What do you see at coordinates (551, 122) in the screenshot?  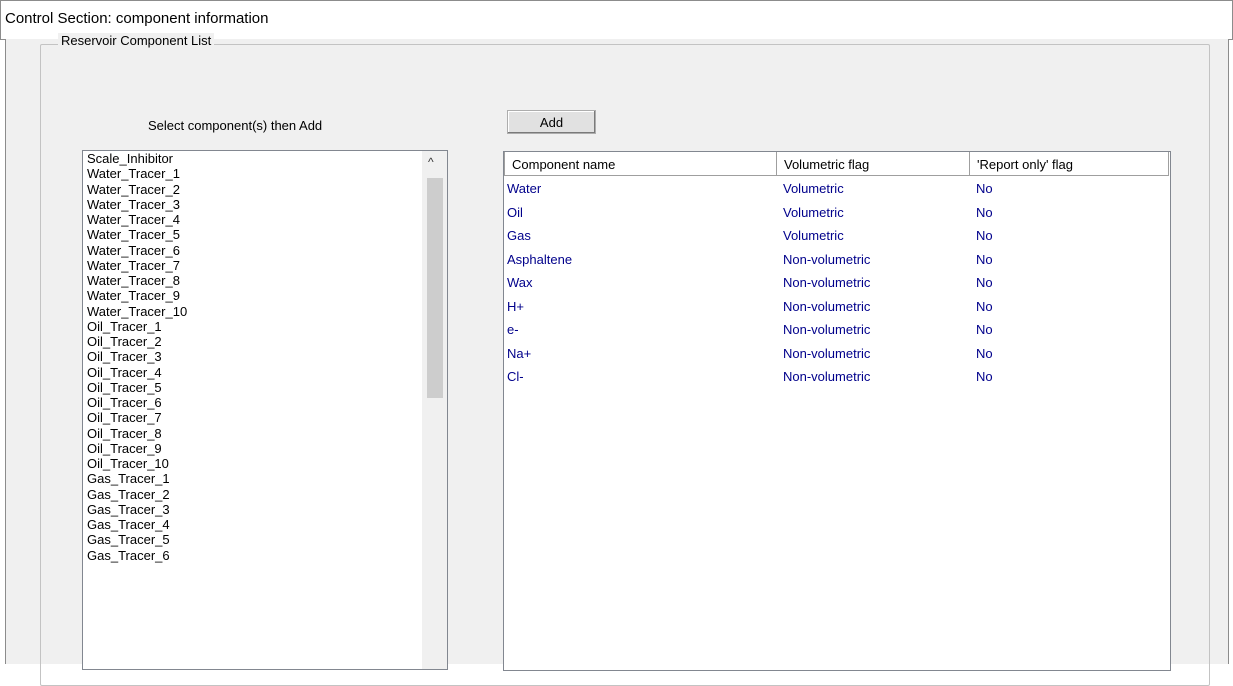 I see `add-button: Add` at bounding box center [551, 122].